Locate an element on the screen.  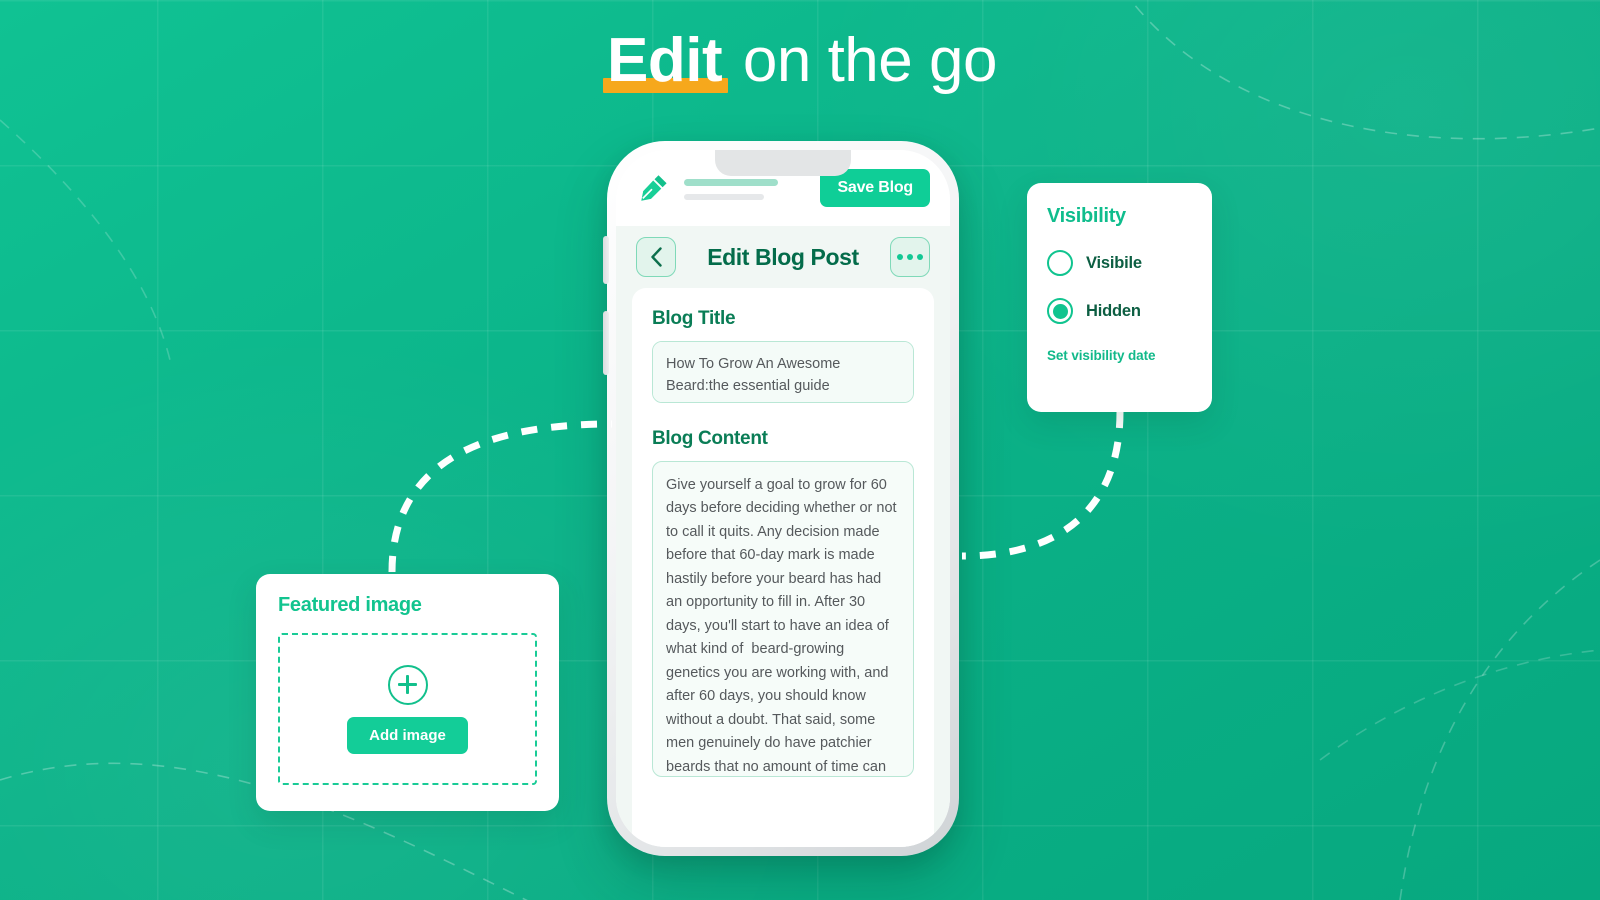
app-navigation-bar: Edit Blog Post is located at coordinates (783, 257).